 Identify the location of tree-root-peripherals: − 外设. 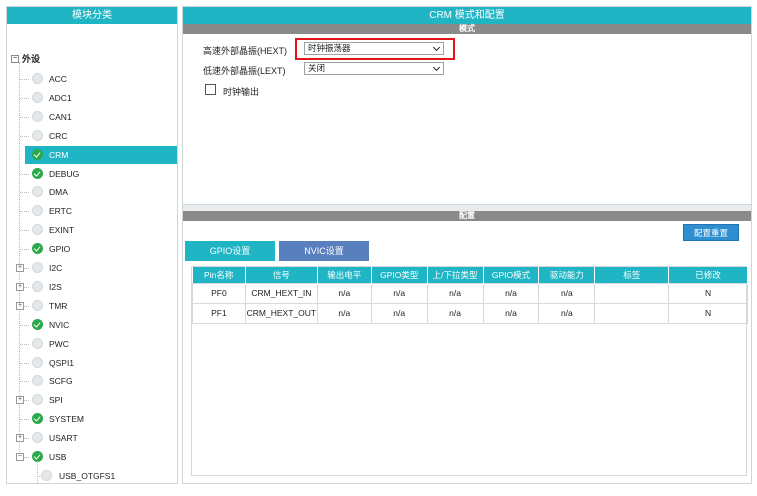
(25, 58).